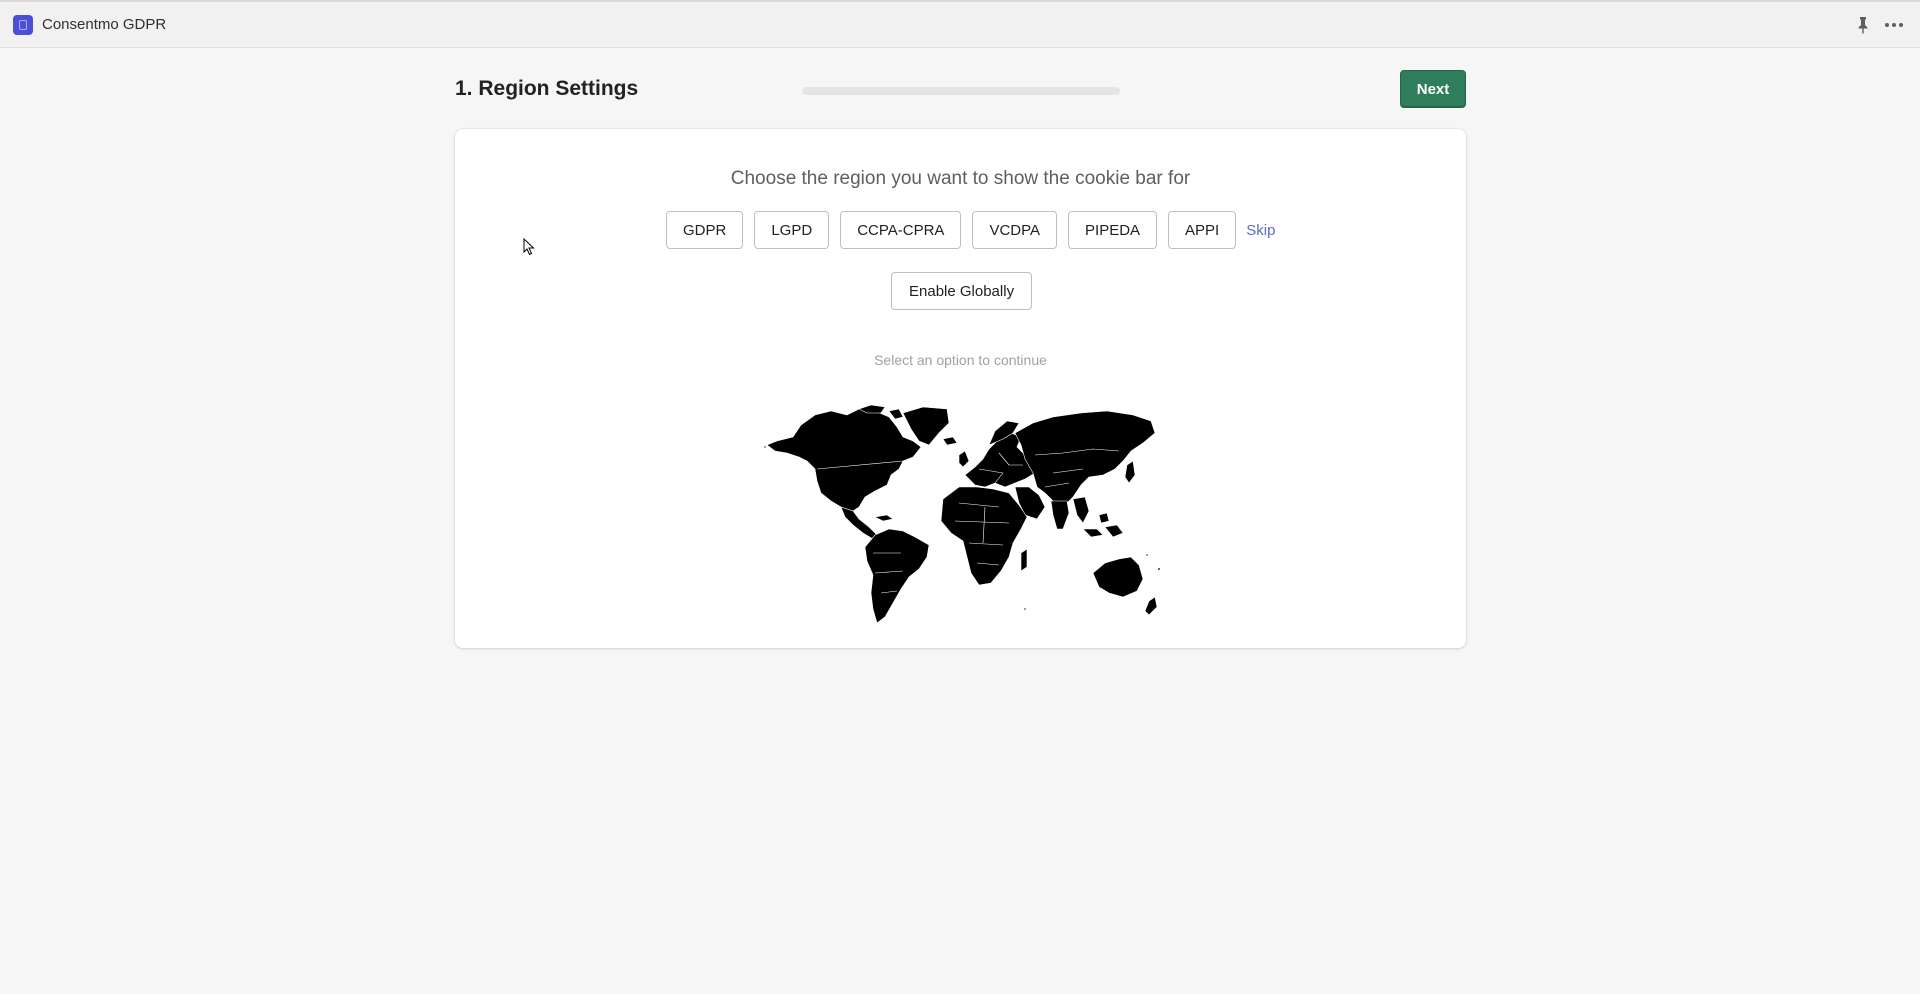 Image resolution: width=1920 pixels, height=994 pixels. What do you see at coordinates (1260, 230) in the screenshot?
I see `skip-link: Skip` at bounding box center [1260, 230].